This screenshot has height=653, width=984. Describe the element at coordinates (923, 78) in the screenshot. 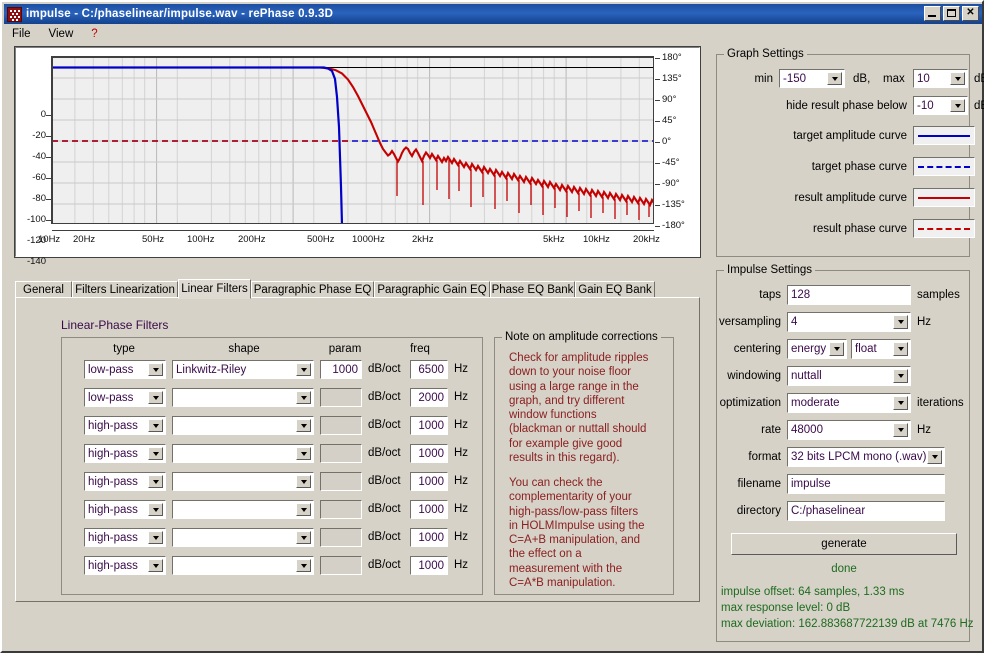

I see `max-db-value: 10` at that location.